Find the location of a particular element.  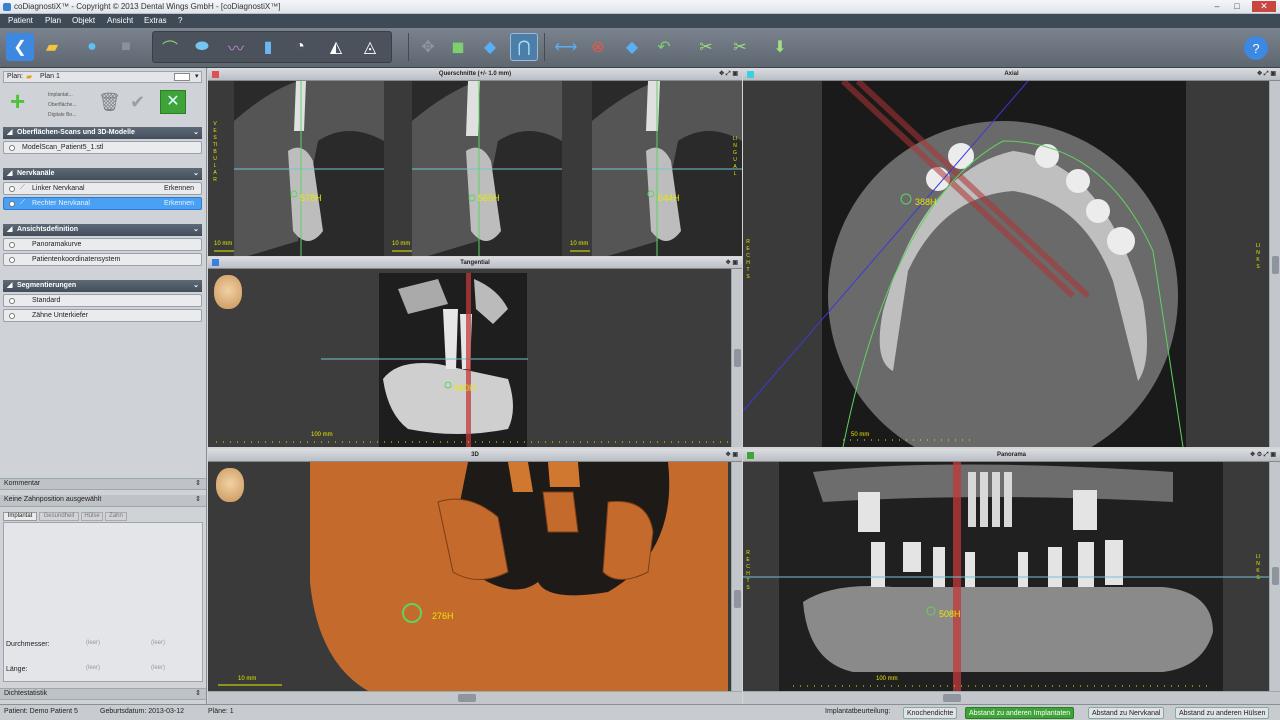

cube-icon: ◼ is located at coordinates (458, 47).